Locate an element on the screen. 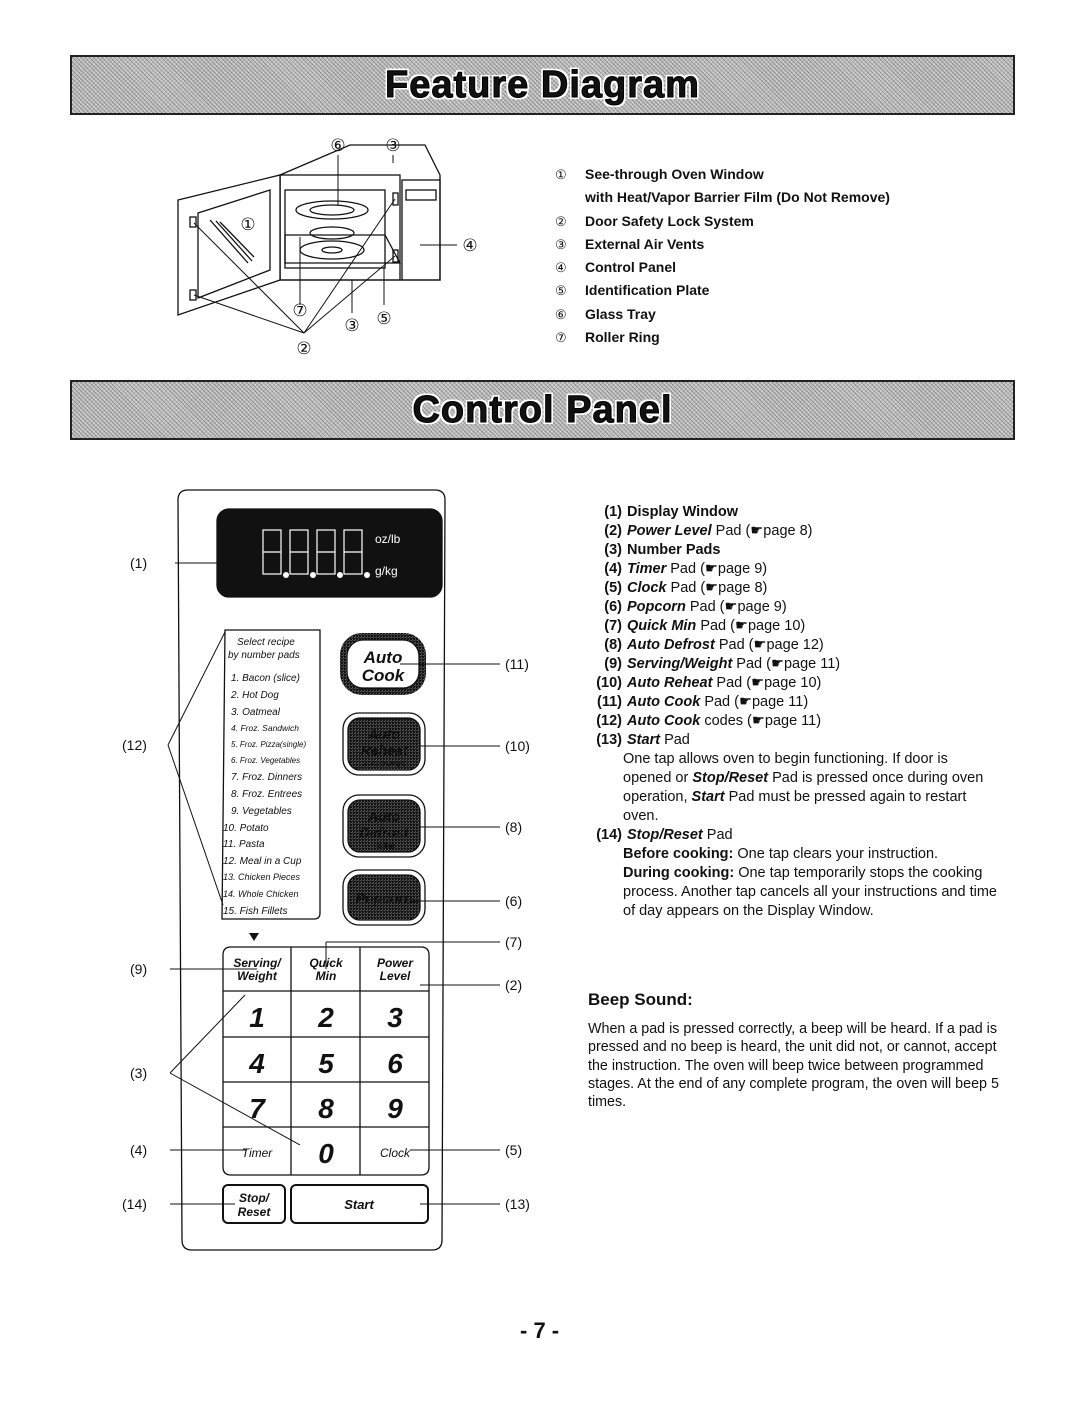  legend-item: (13) Start Pad is located at coordinates (643, 740).